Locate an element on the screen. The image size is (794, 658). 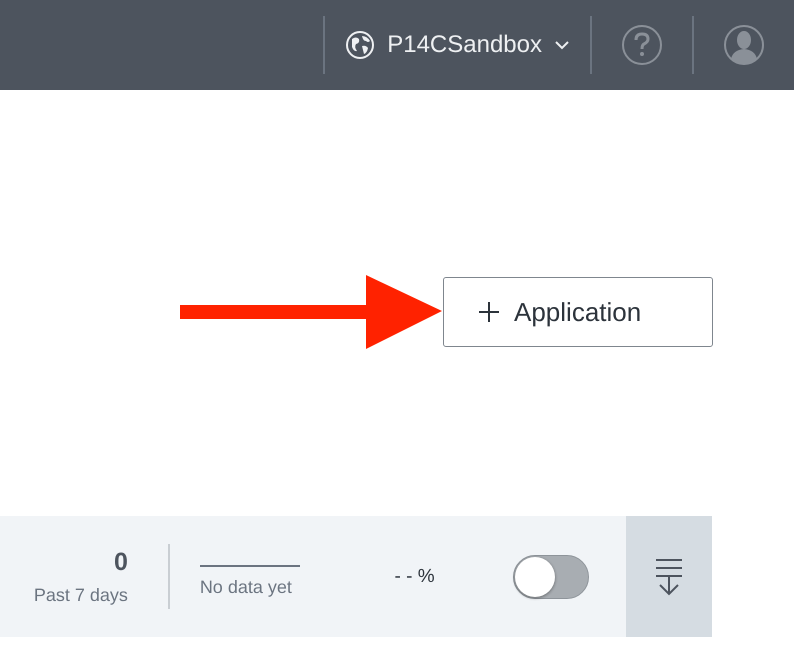
add-application-button: Application is located at coordinates (578, 312).